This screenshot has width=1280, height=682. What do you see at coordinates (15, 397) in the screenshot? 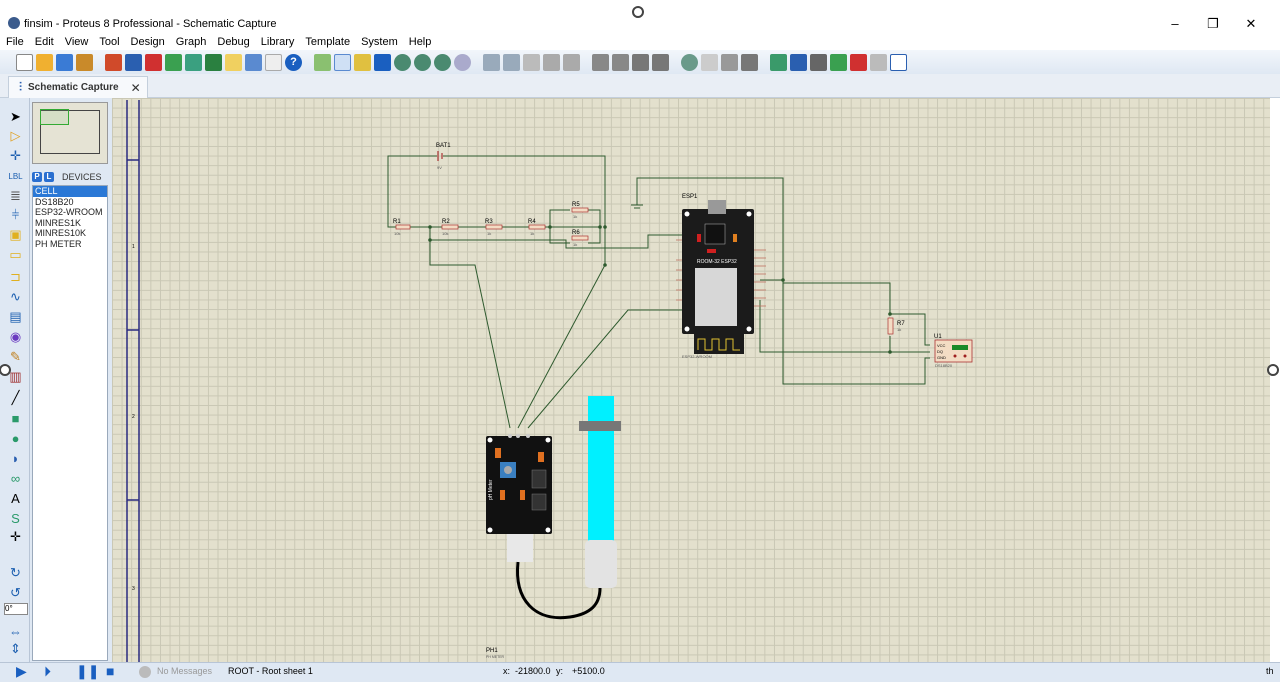
I see `line-icon: ╱` at bounding box center [15, 397].